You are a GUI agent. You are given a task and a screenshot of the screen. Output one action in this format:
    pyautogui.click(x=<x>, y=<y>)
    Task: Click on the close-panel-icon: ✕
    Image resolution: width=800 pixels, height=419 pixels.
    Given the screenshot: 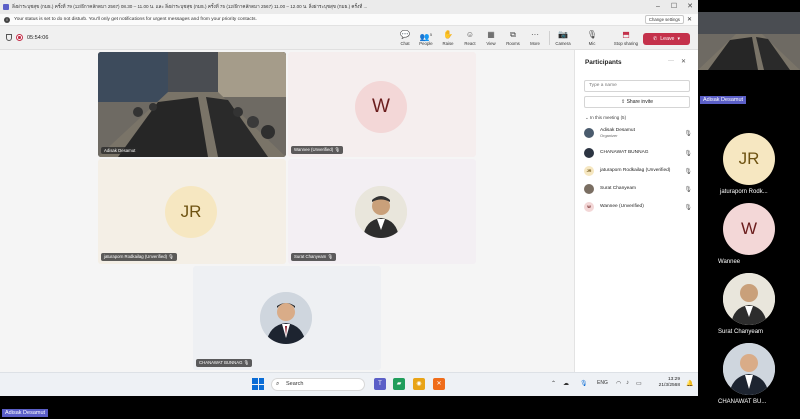 What is the action you would take?
    pyautogui.click(x=683, y=61)
    